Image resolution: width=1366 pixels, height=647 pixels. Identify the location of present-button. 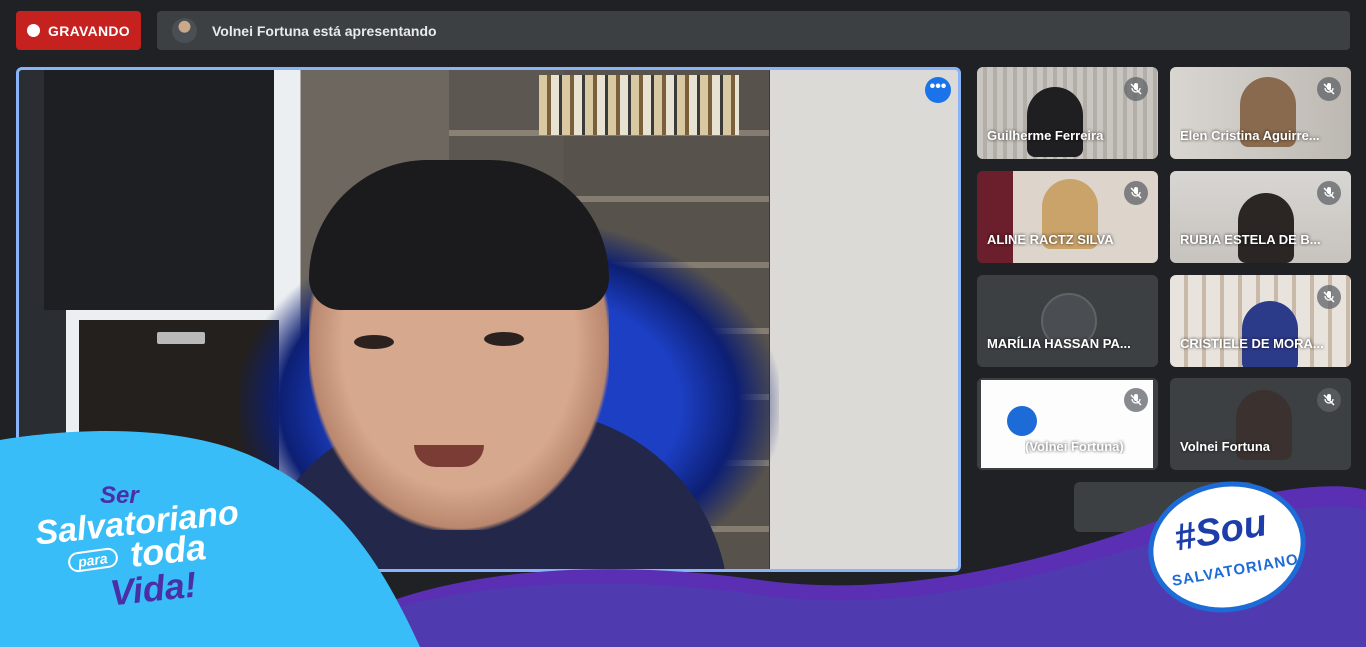
(699, 610).